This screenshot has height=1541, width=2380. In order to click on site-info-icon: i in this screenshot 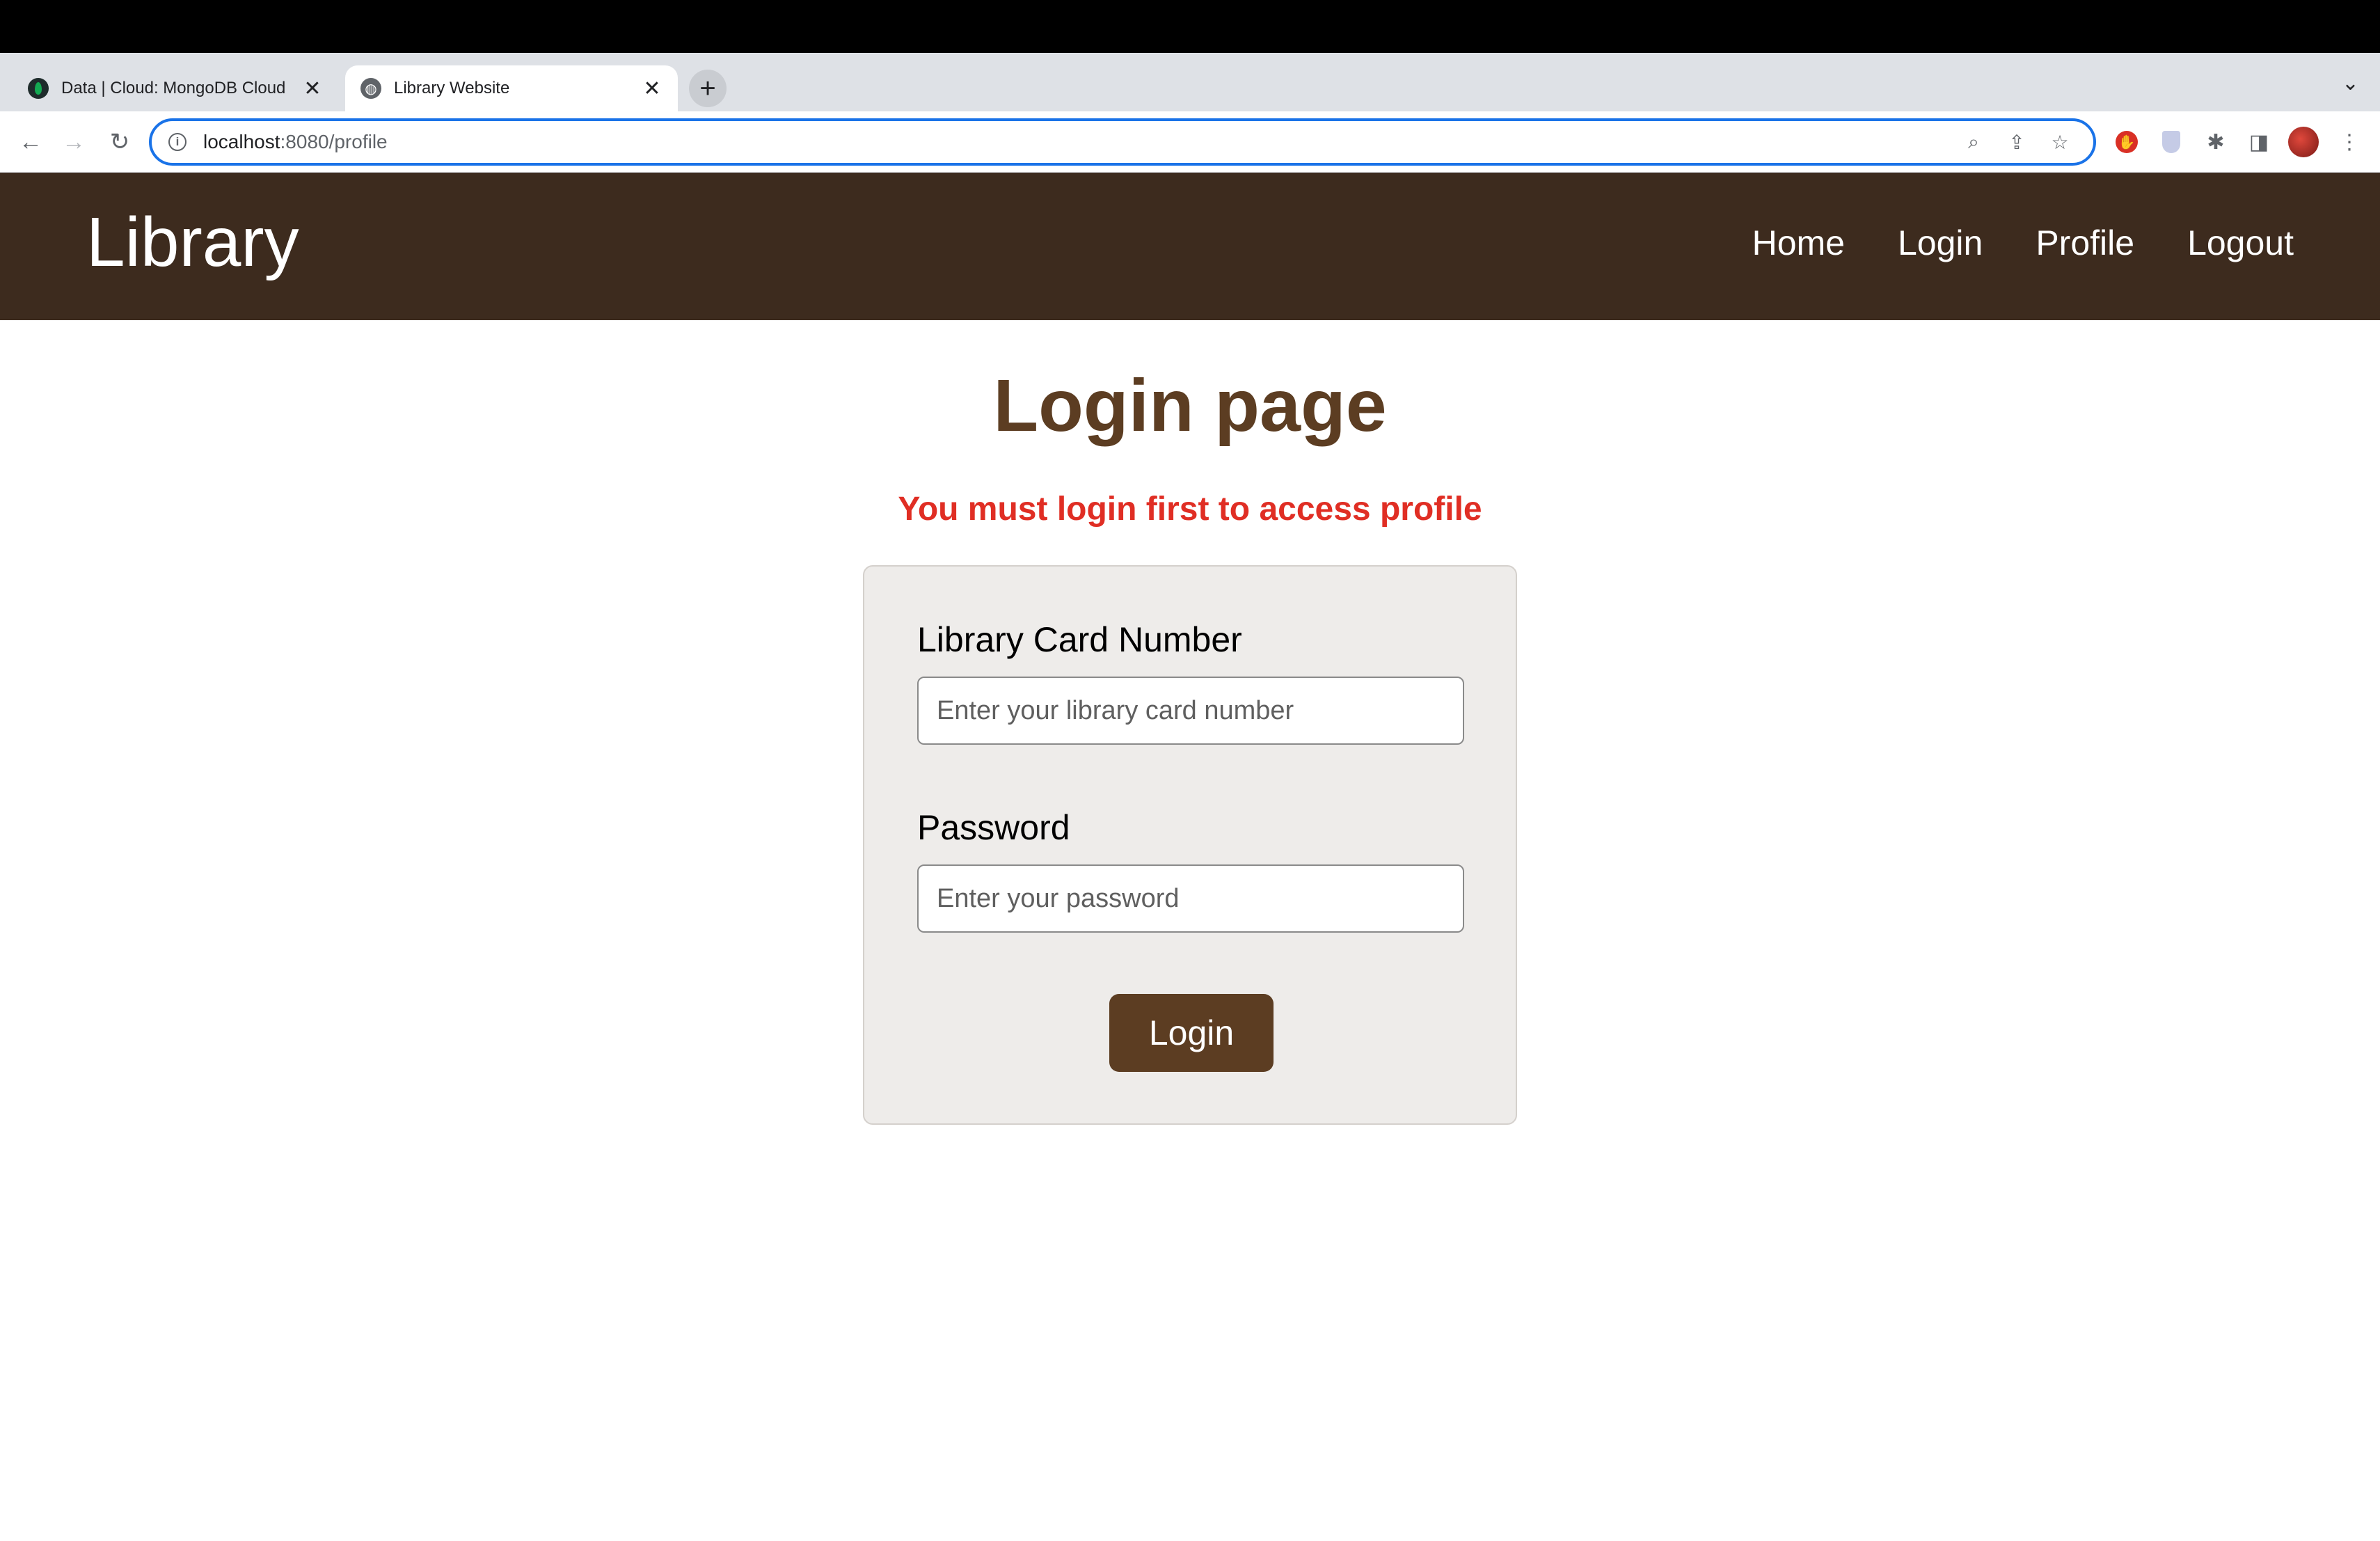, I will do `click(177, 142)`.